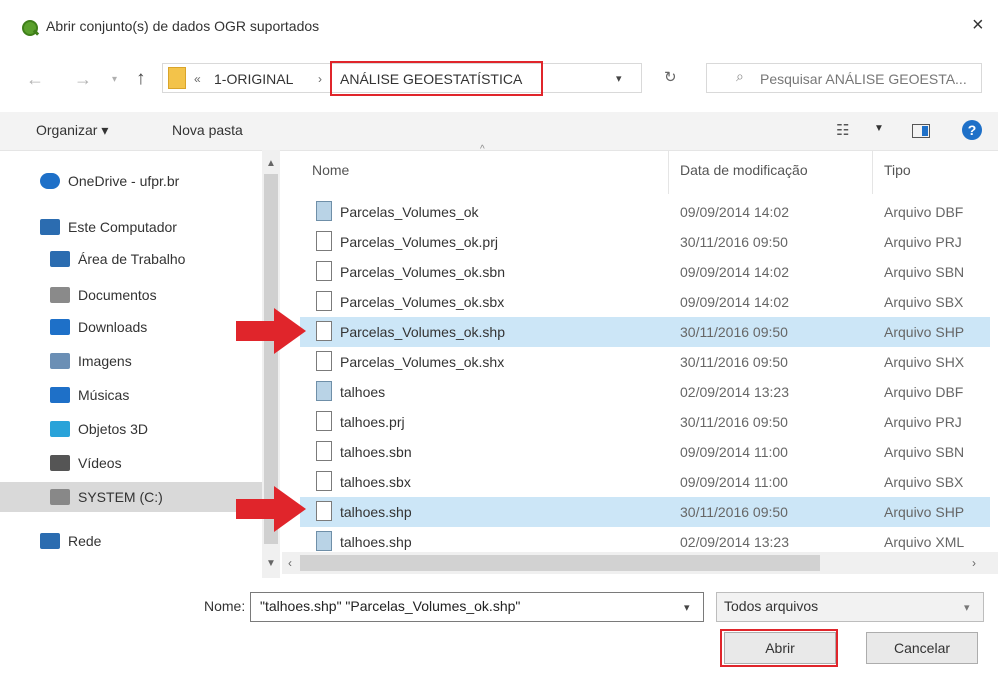 This screenshot has width=998, height=683. I want to click on help-icon: ?, so click(972, 130).